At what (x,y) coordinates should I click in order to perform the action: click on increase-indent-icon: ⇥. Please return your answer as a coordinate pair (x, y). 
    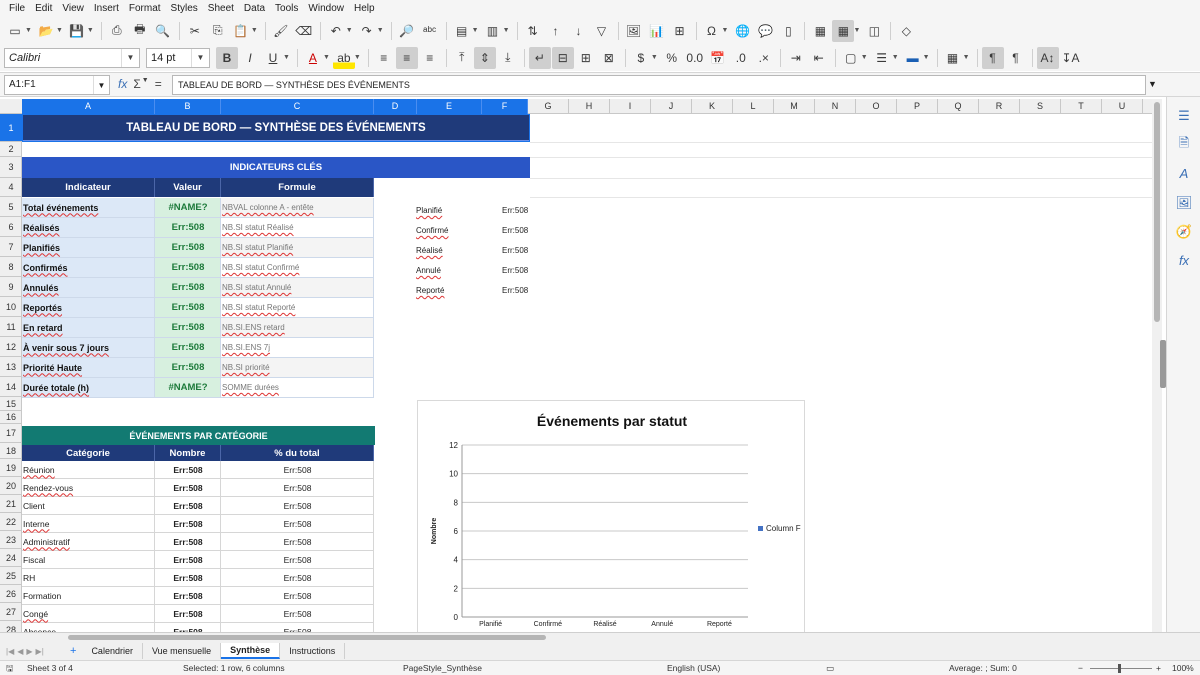
    Looking at the image, I should click on (796, 58).